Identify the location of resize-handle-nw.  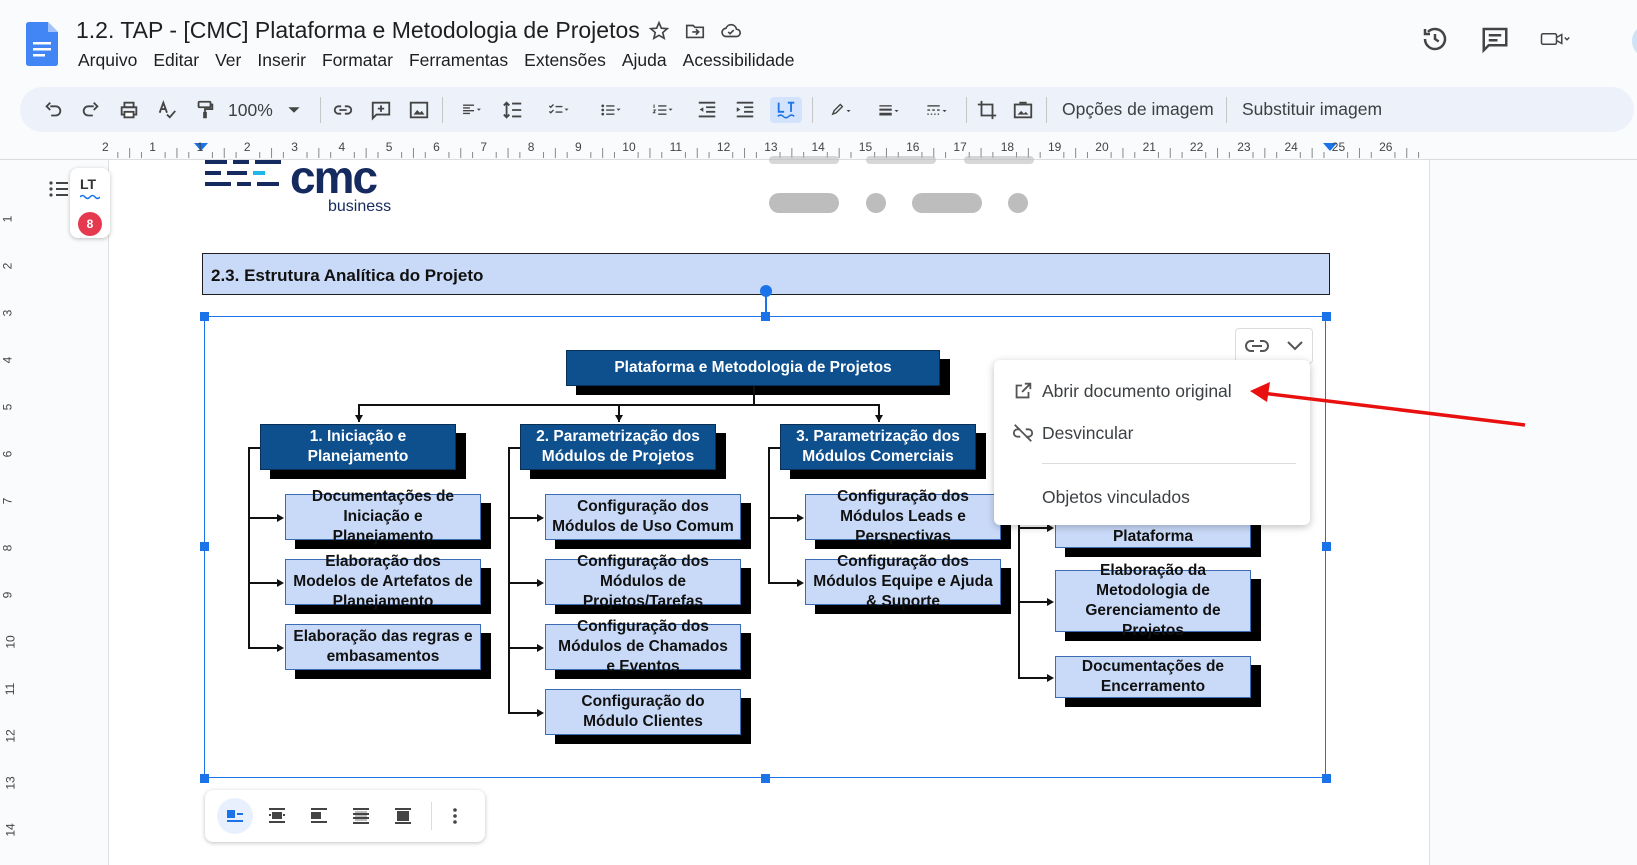
(204, 316).